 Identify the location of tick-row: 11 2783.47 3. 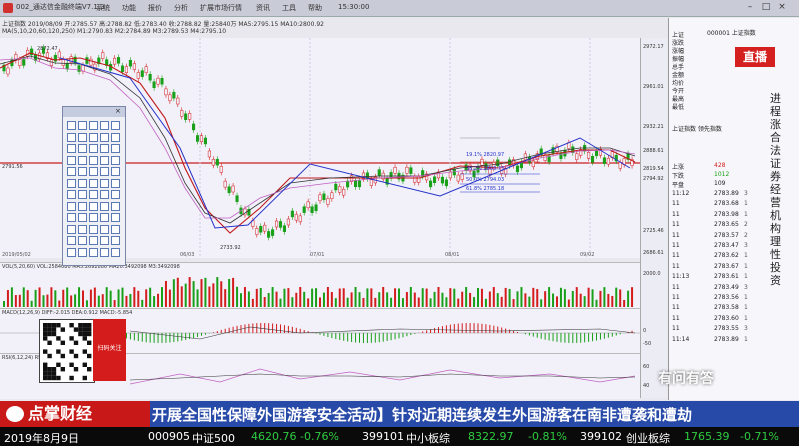
(710, 245).